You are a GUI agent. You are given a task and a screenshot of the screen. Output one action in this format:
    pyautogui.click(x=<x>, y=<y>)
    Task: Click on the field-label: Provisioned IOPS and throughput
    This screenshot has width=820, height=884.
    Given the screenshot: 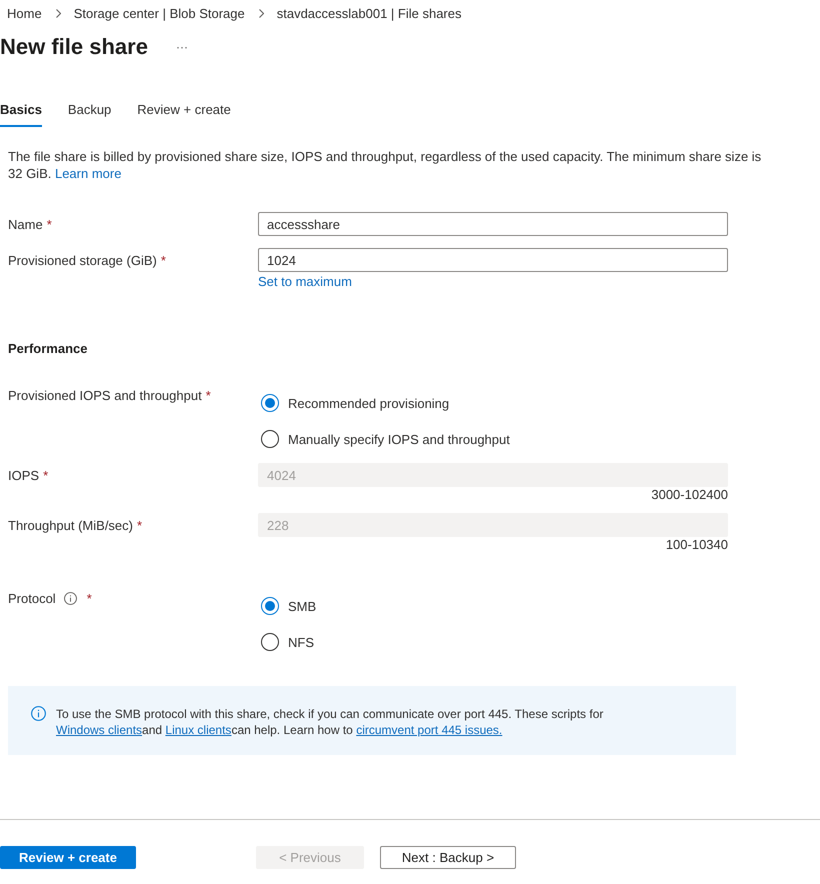 What is the action you would take?
    pyautogui.click(x=105, y=395)
    